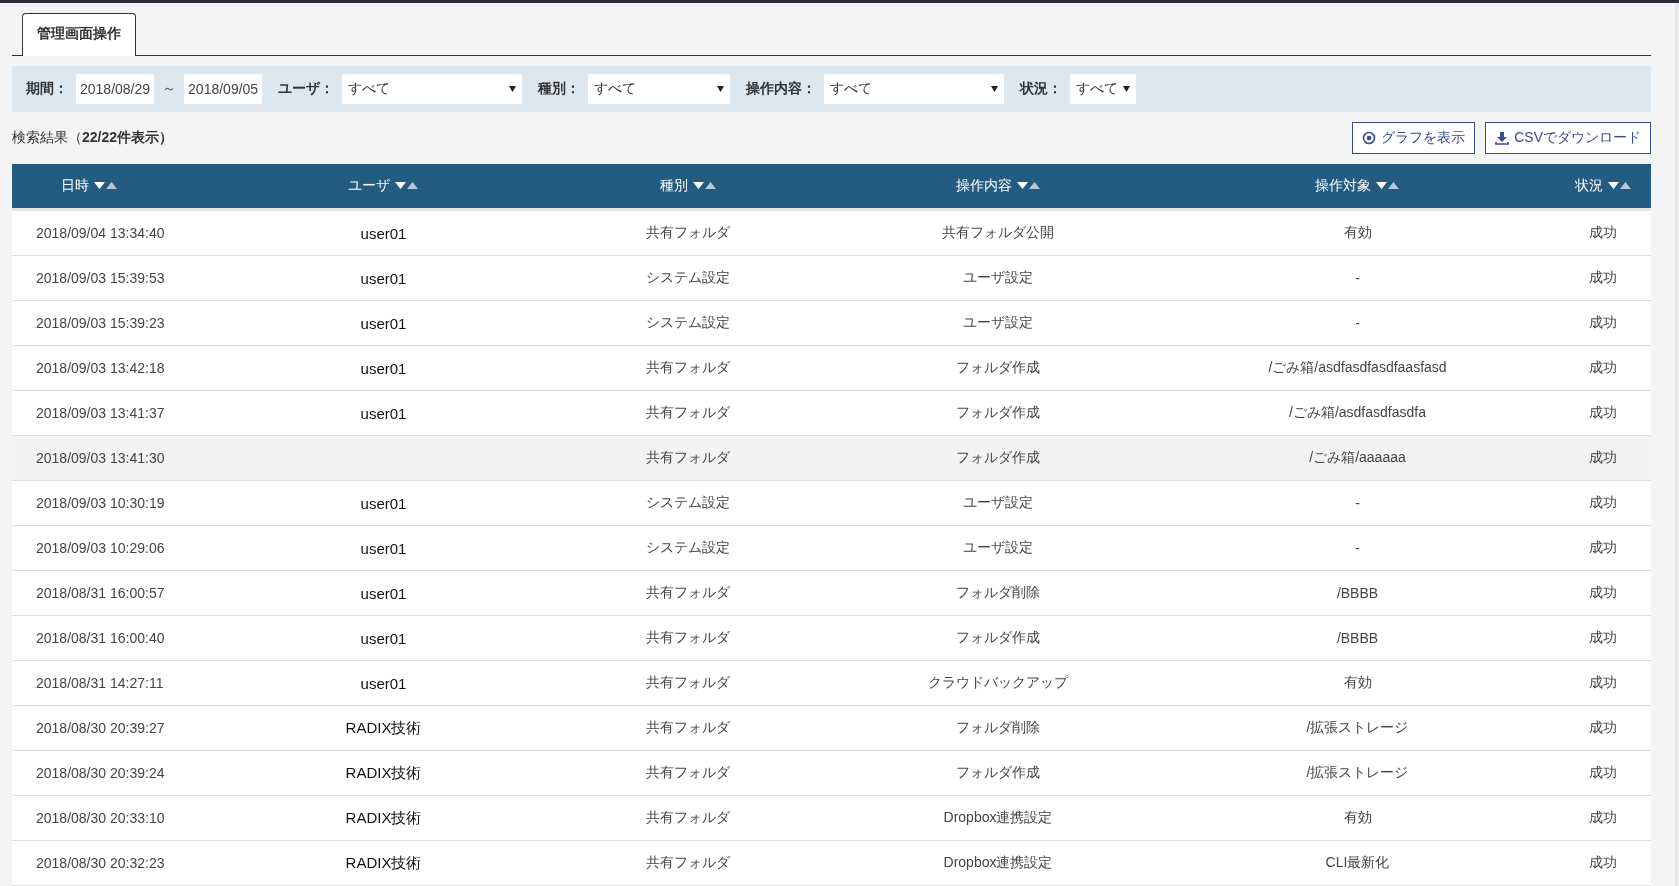  I want to click on table-cell-text: クラウドバックアップ, so click(998, 683).